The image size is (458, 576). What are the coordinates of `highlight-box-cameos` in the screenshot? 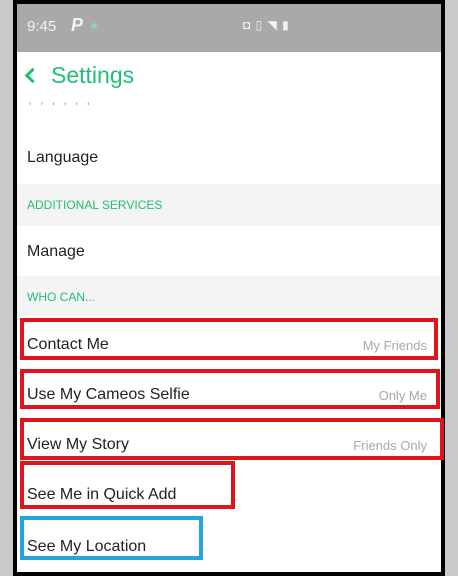 It's located at (230, 389).